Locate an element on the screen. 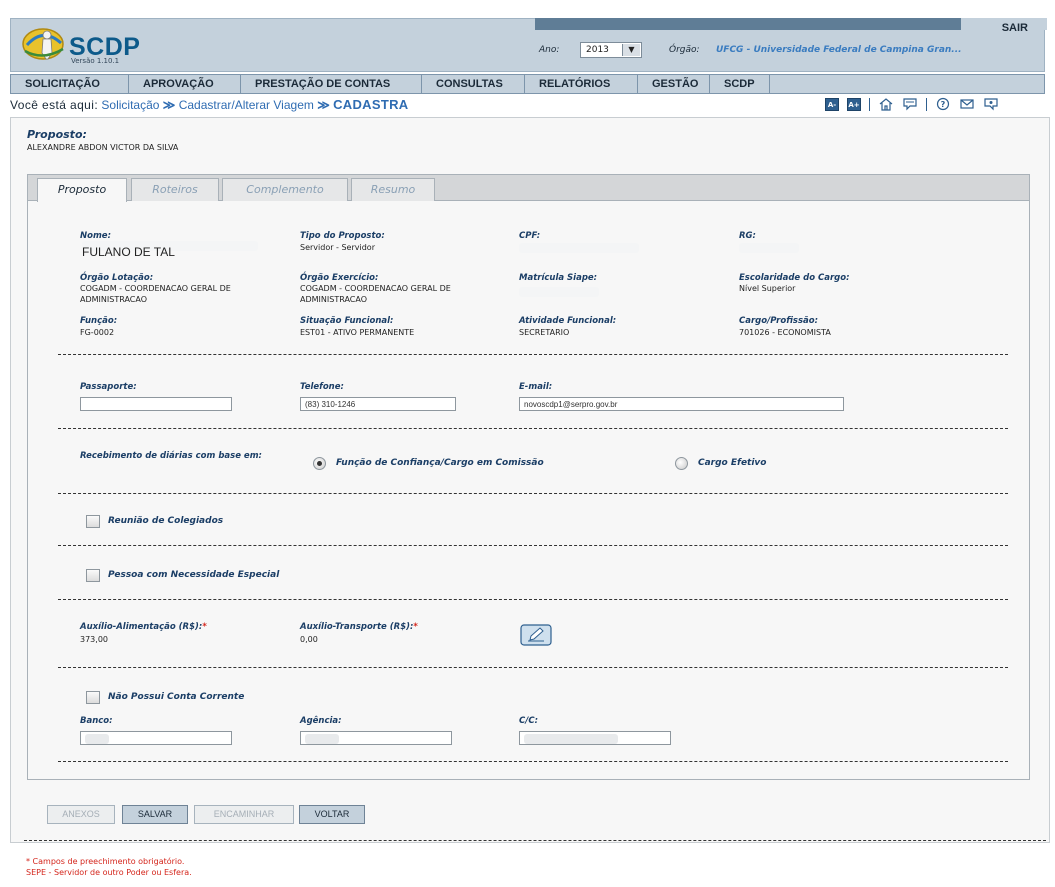 This screenshot has width=1055, height=887. menu-item-gestao: GESTÃO is located at coordinates (674, 84).